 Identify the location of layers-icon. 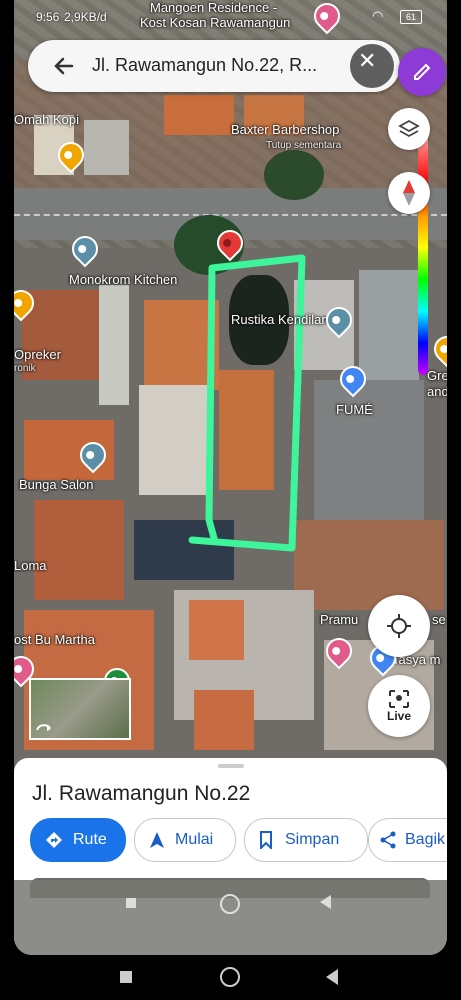
(409, 128).